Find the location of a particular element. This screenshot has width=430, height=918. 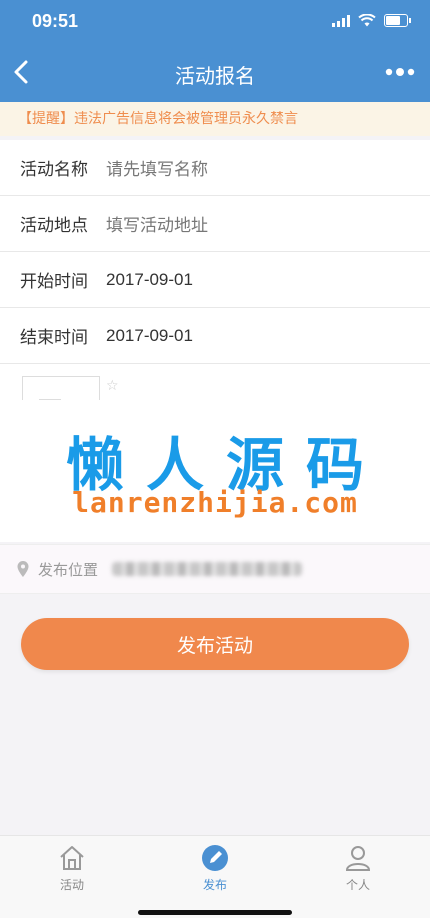

notice-banner: 【提醒】违法广告信息将会被管理员永久禁言 is located at coordinates (215, 119).